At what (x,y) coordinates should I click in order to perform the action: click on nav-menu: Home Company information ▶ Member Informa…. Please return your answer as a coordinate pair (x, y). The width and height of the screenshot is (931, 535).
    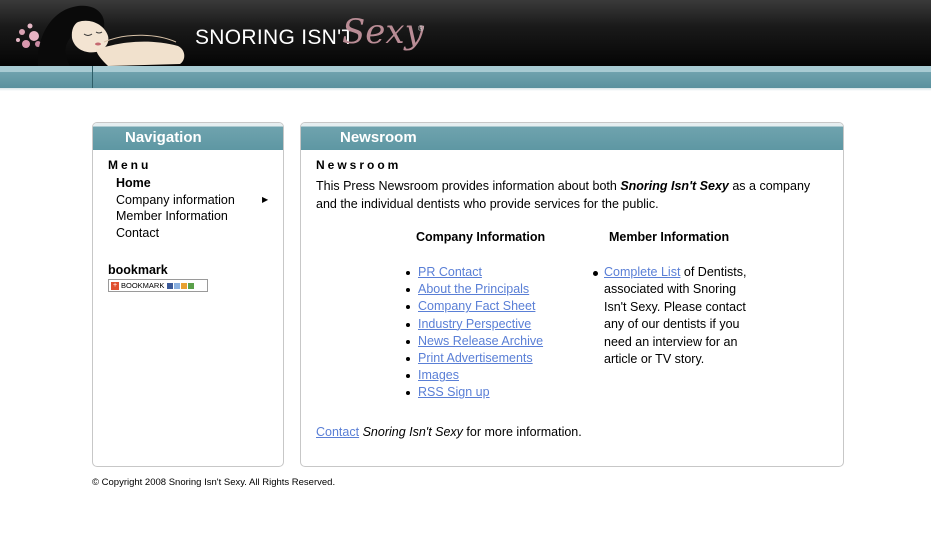
    Looking at the image, I should click on (192, 208).